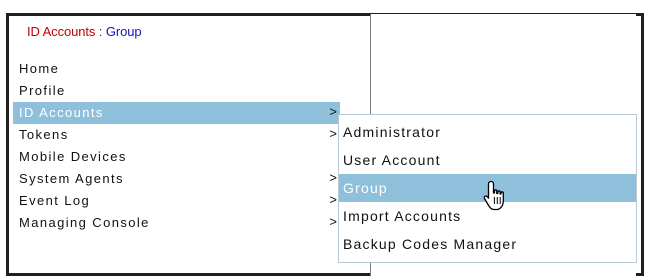 Image resolution: width=651 pixels, height=280 pixels. What do you see at coordinates (44, 134) in the screenshot?
I see `menu-item-label: Tokens` at bounding box center [44, 134].